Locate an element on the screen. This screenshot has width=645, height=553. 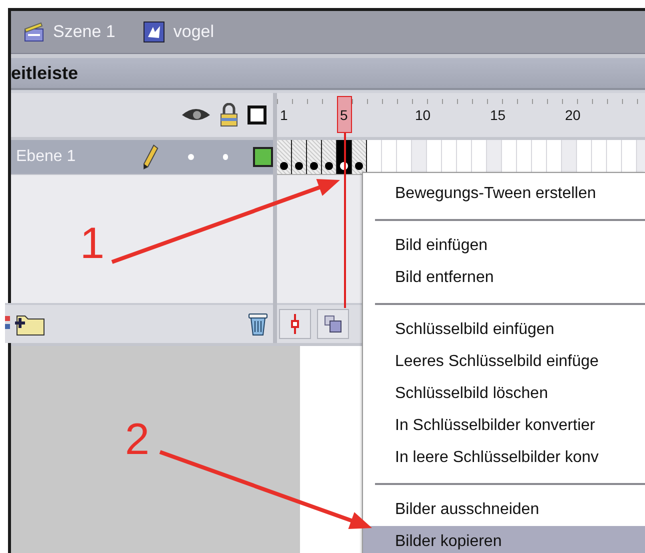
menu-item: Bild entfernen is located at coordinates (504, 278).